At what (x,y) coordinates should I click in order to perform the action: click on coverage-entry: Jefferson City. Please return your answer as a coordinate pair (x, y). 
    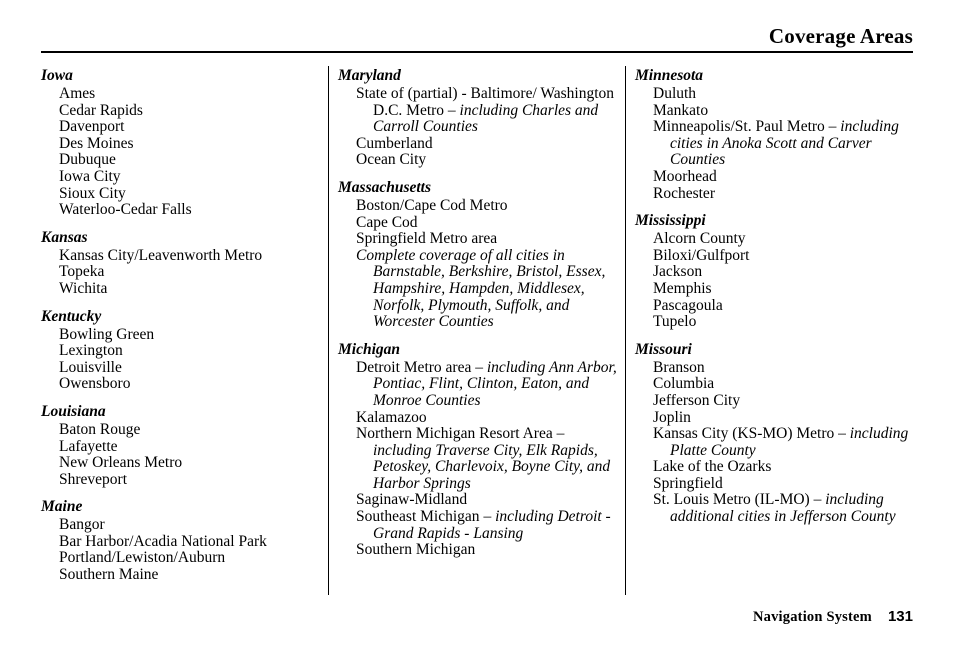
    Looking at the image, I should click on (783, 400).